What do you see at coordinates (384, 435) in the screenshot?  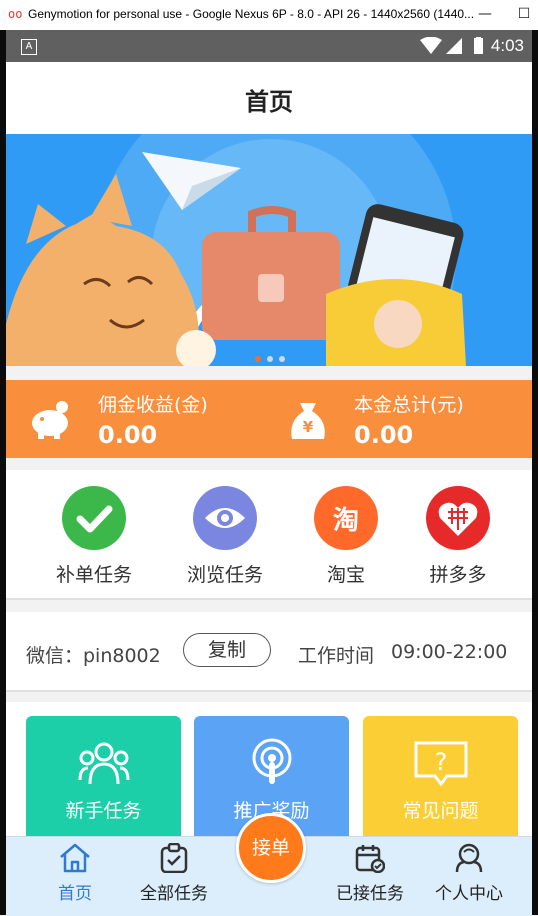 I see `principal-value: 0.00` at bounding box center [384, 435].